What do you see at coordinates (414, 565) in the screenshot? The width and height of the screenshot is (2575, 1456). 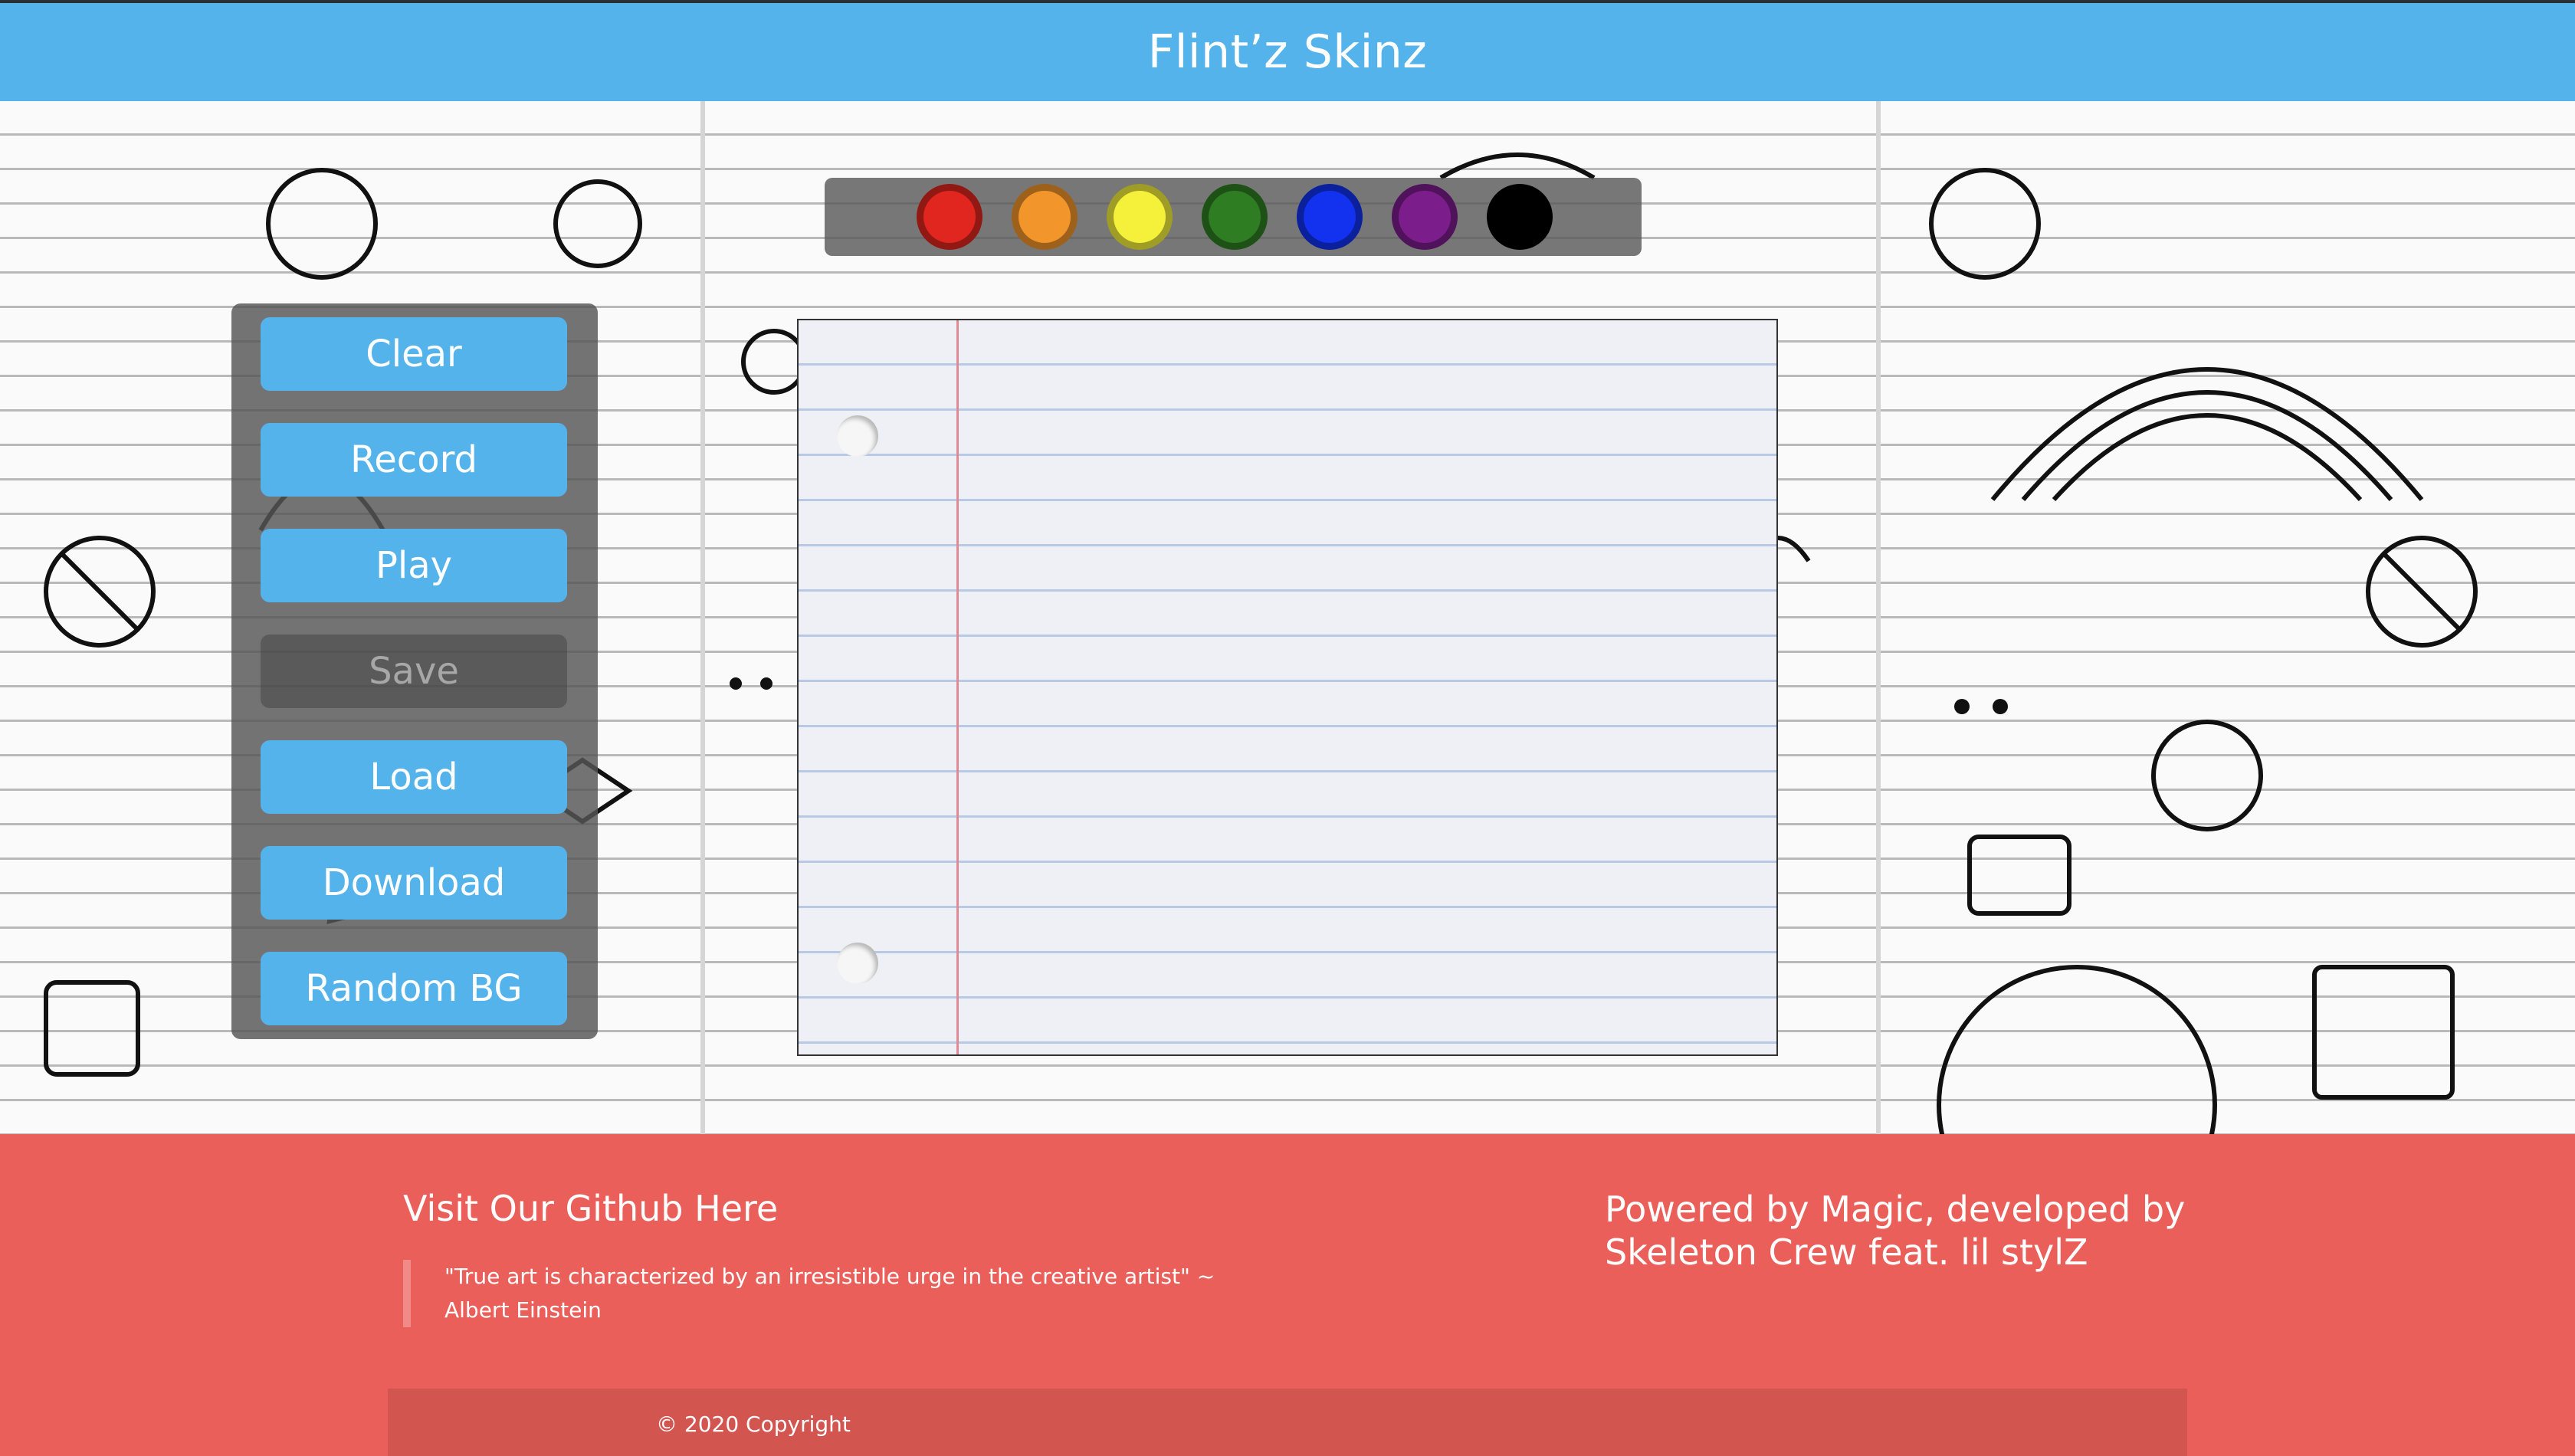 I see `play-button: Play` at bounding box center [414, 565].